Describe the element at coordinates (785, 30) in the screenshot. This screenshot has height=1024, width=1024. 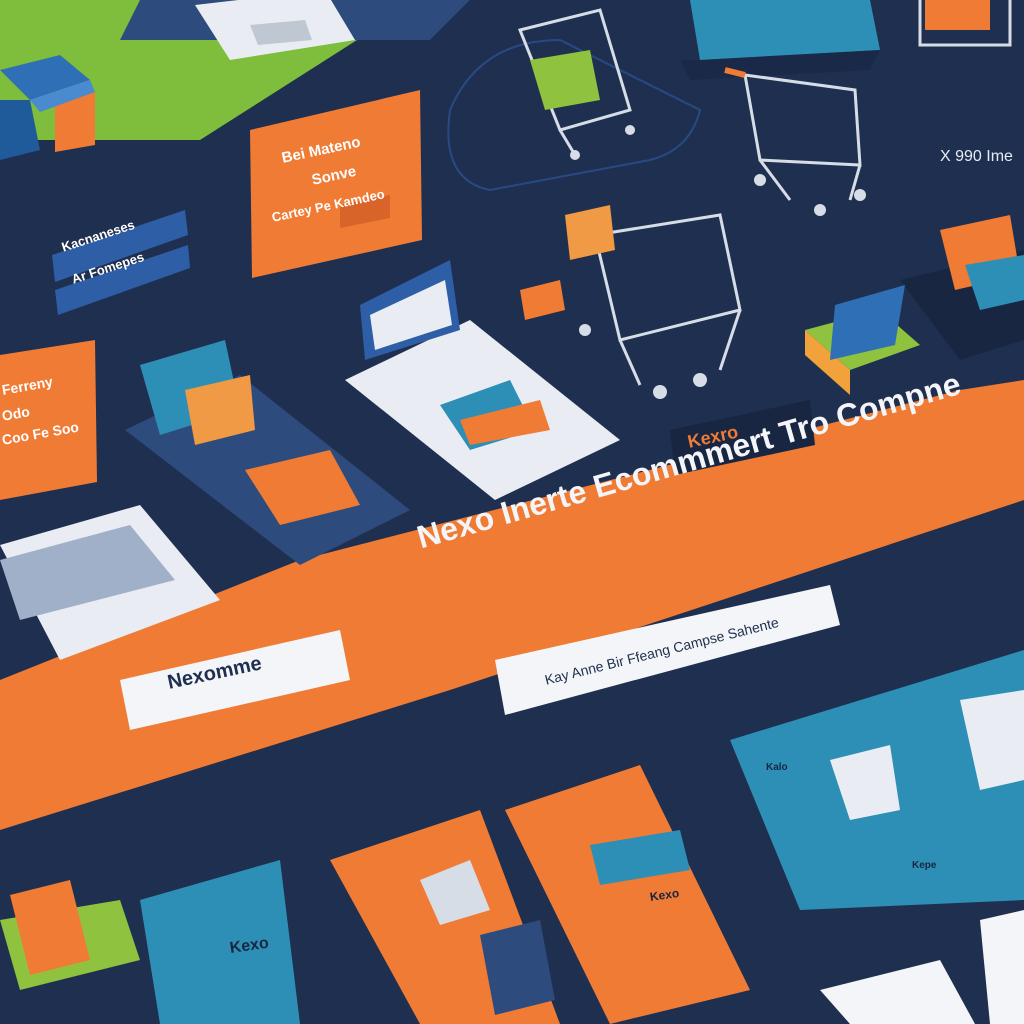
I see `top-blue-card` at that location.